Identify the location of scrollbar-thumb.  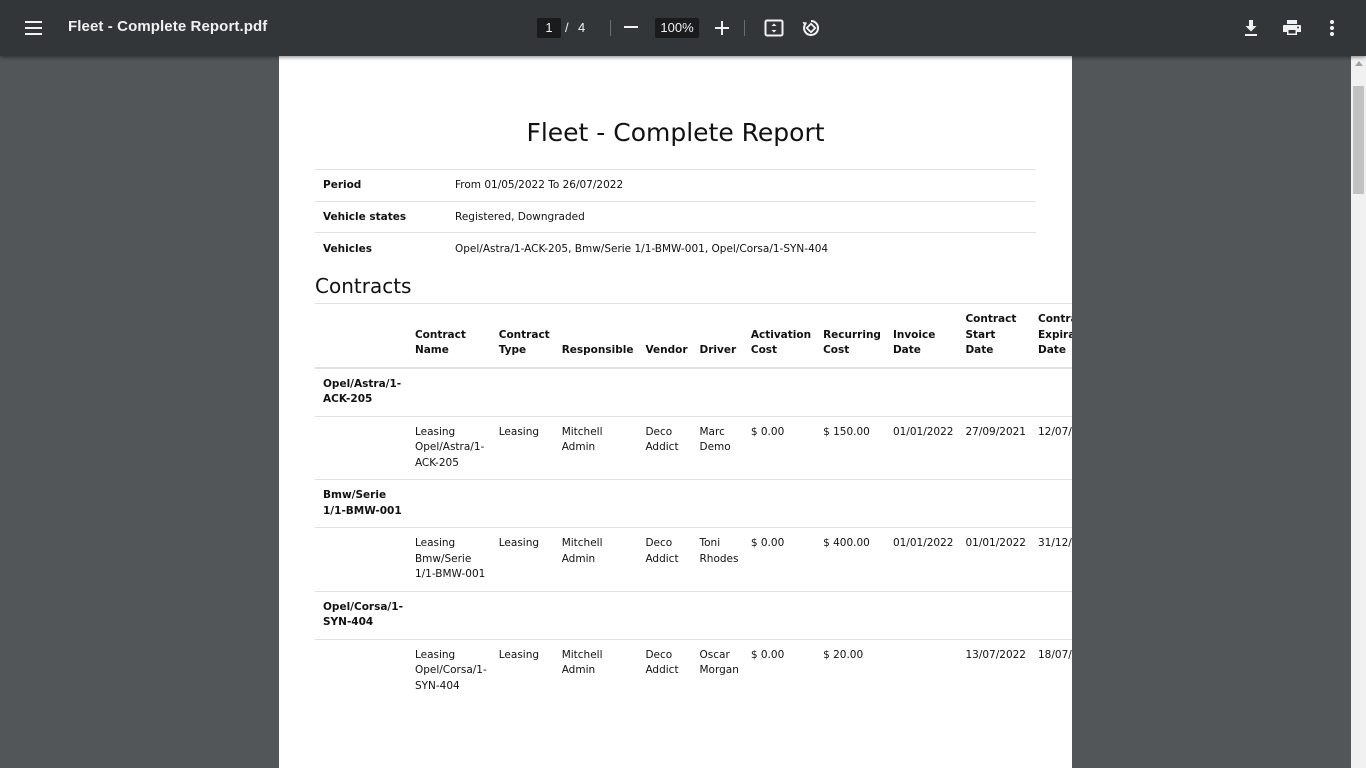
(1358, 140).